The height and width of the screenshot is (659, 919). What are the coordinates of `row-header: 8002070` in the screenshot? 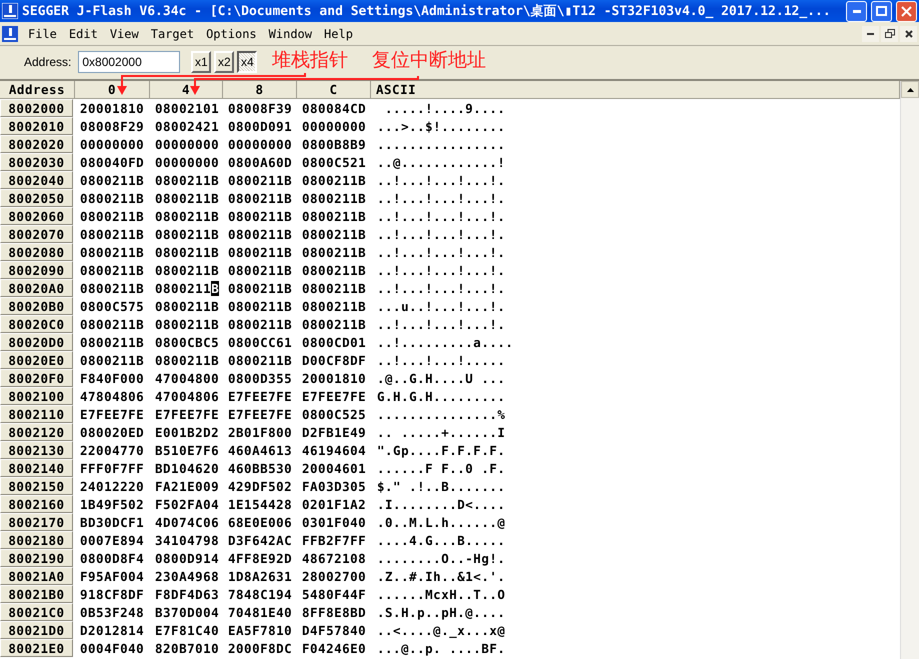 It's located at (36, 234).